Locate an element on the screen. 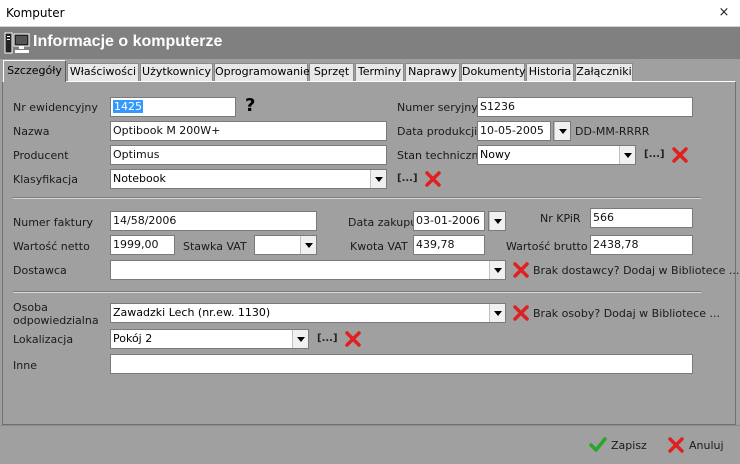  save-button: Zapisz is located at coordinates (619, 446).